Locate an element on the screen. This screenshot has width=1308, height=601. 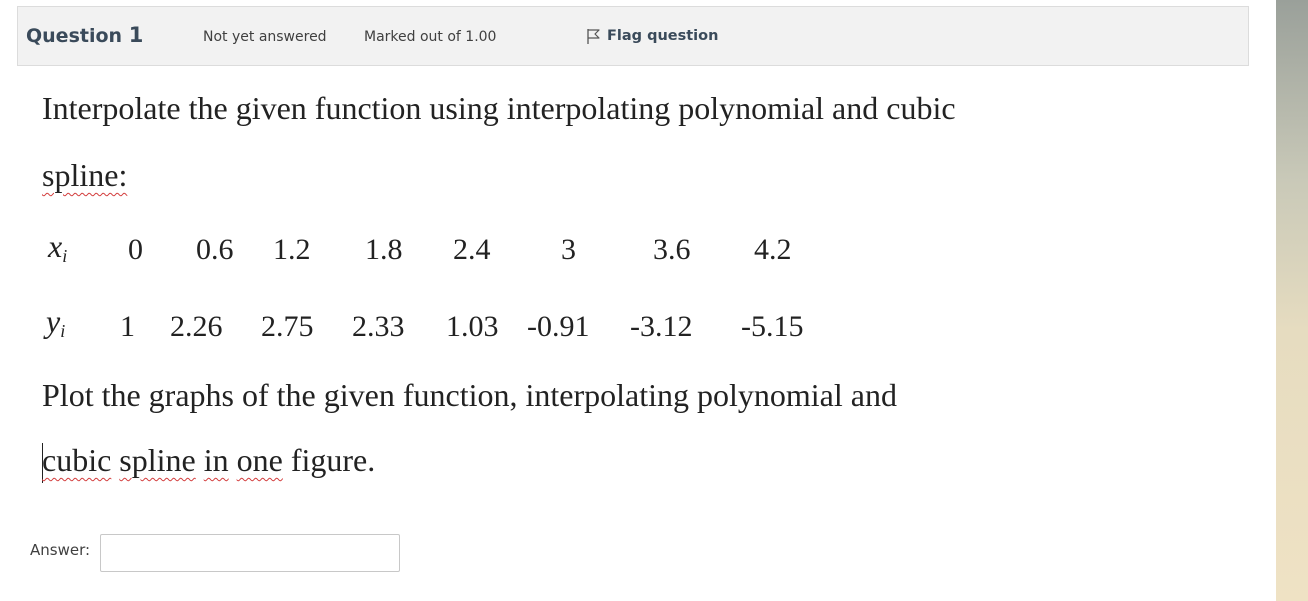
word-in: in is located at coordinates (216, 460).